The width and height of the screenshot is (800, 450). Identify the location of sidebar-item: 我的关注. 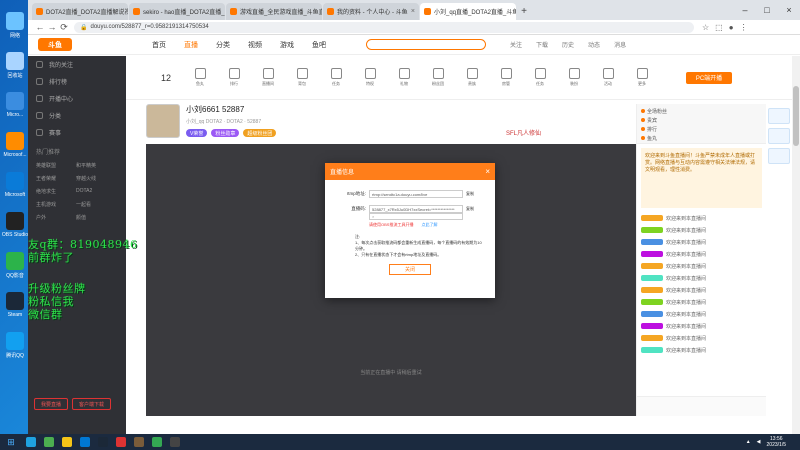
(77, 64).